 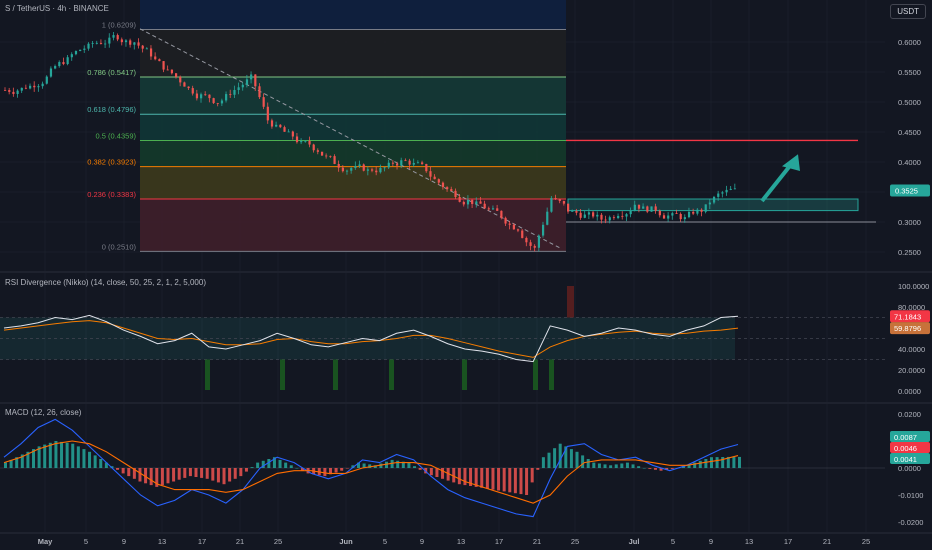 What do you see at coordinates (111, 72) in the screenshot?
I see `fib-level-label: 0.786 (0.5417)` at bounding box center [111, 72].